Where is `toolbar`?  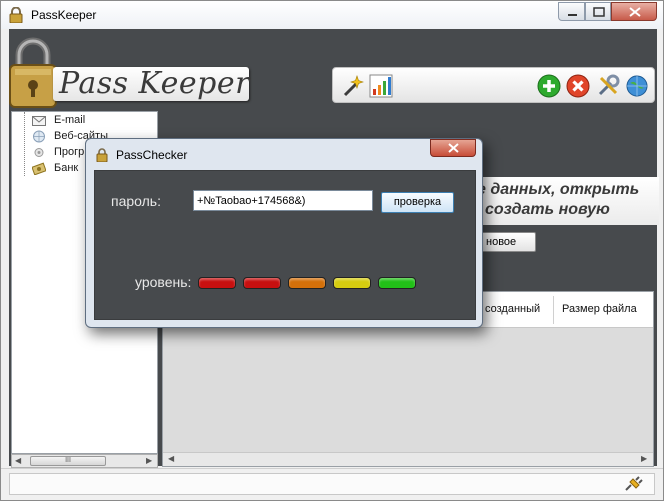 toolbar is located at coordinates (493, 85).